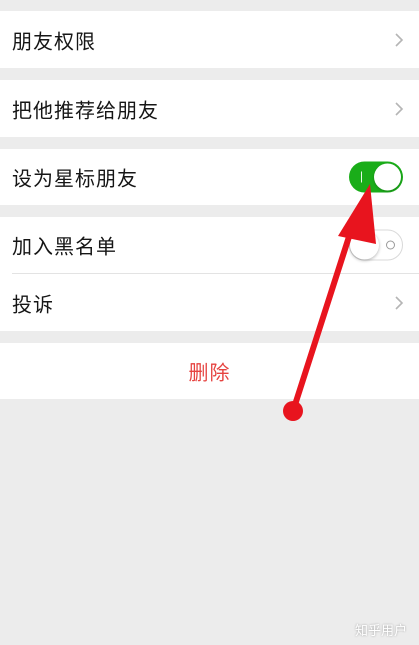 Image resolution: width=419 pixels, height=645 pixels. What do you see at coordinates (209, 245) in the screenshot?
I see `blacklist-row: 加入黑名单` at bounding box center [209, 245].